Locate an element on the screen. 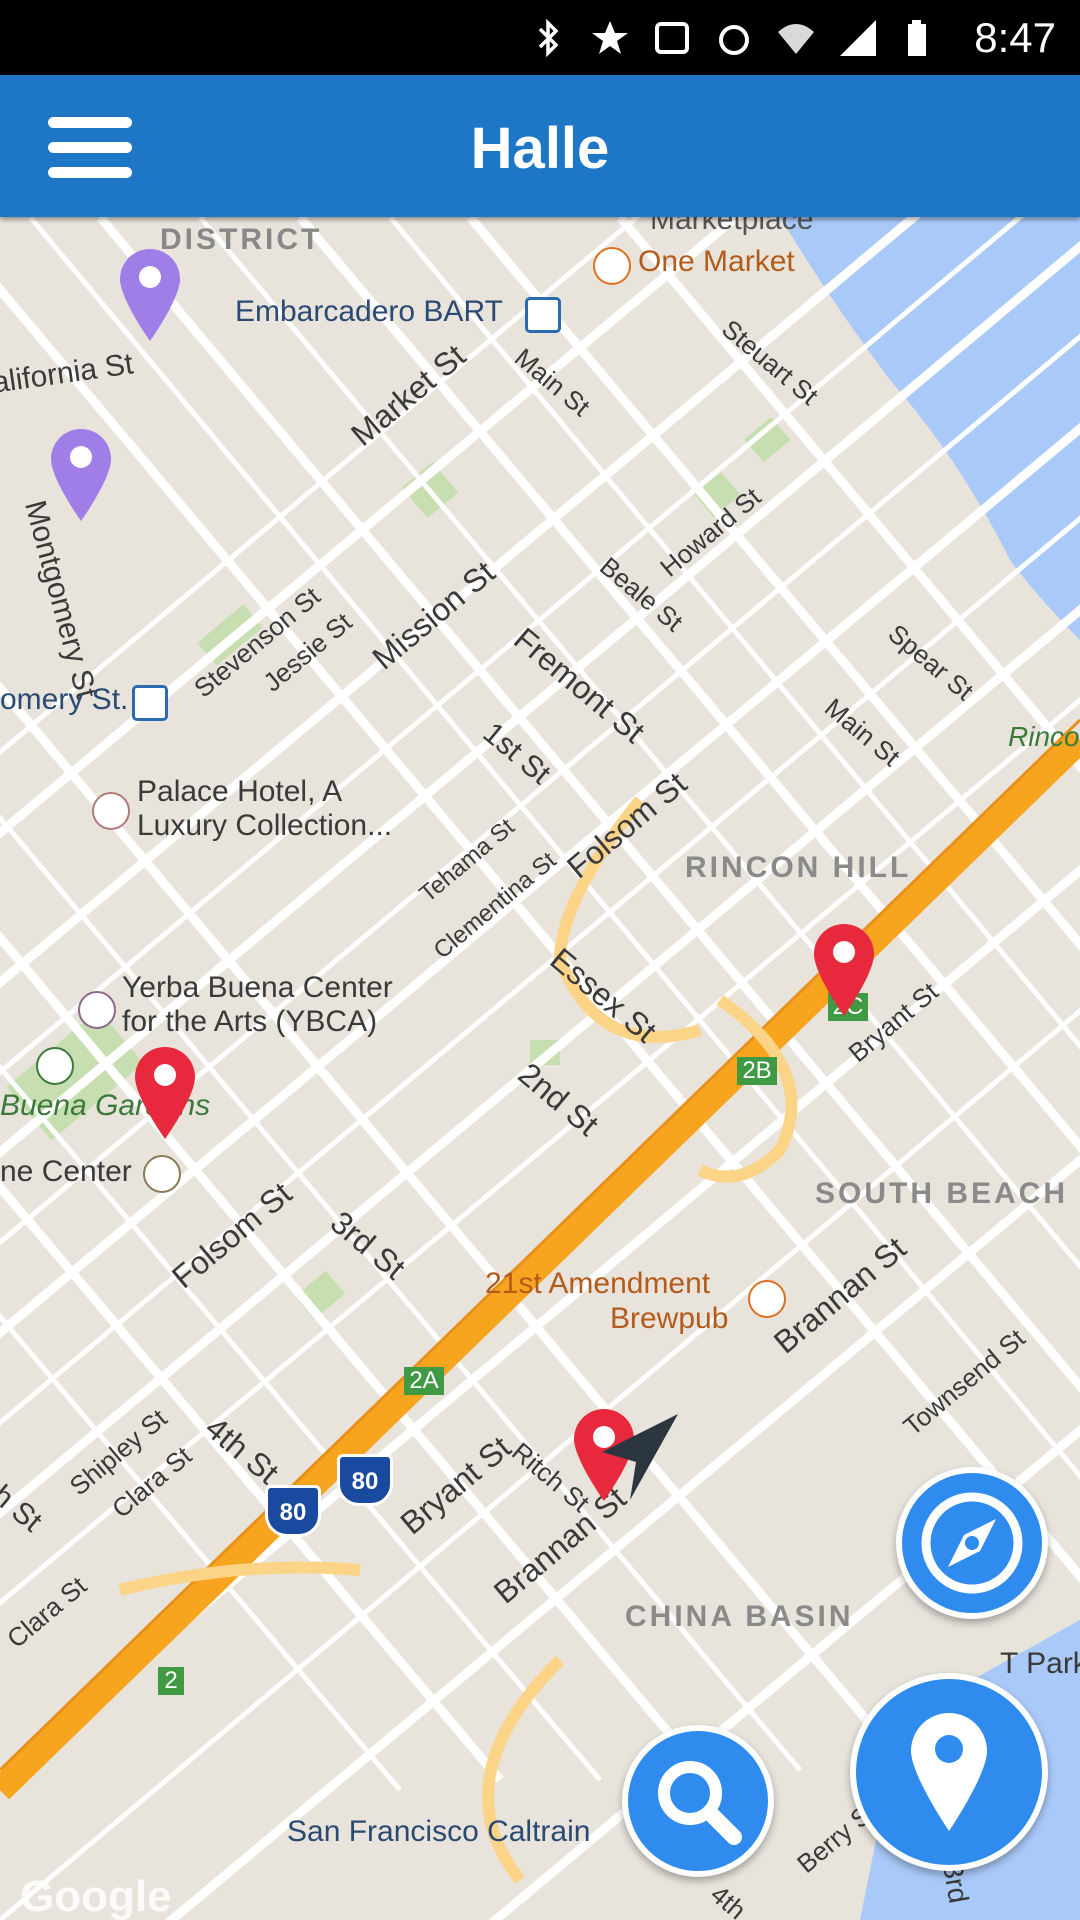 The width and height of the screenshot is (1080, 1920). exit-badge-2a: 2A is located at coordinates (424, 1381).